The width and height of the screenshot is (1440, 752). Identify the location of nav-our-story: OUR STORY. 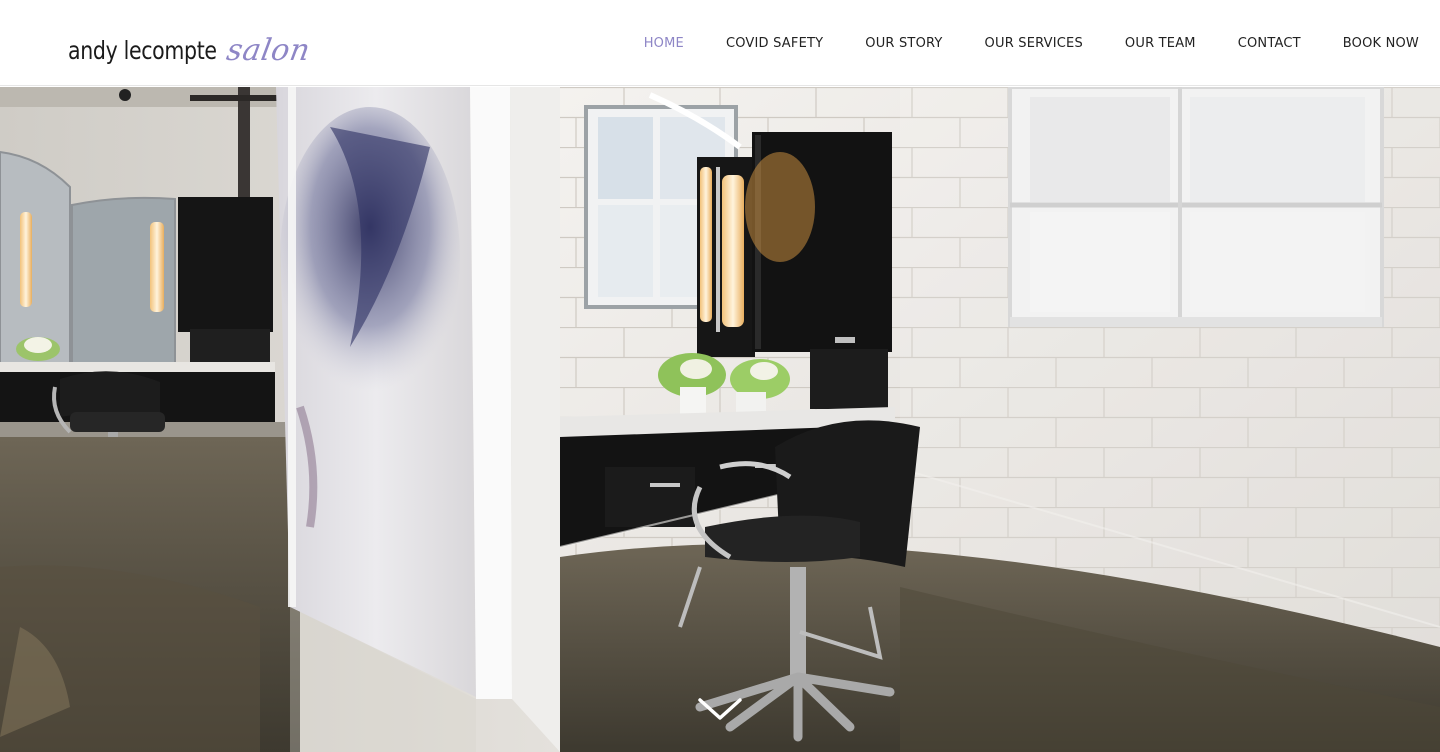
(903, 44).